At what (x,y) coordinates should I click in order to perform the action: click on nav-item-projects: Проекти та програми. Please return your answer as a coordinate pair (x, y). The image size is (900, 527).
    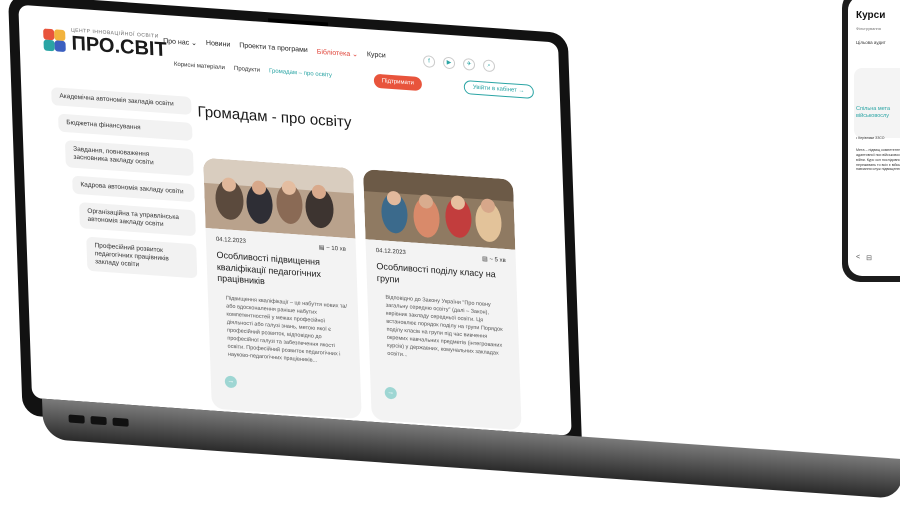
    Looking at the image, I should click on (273, 48).